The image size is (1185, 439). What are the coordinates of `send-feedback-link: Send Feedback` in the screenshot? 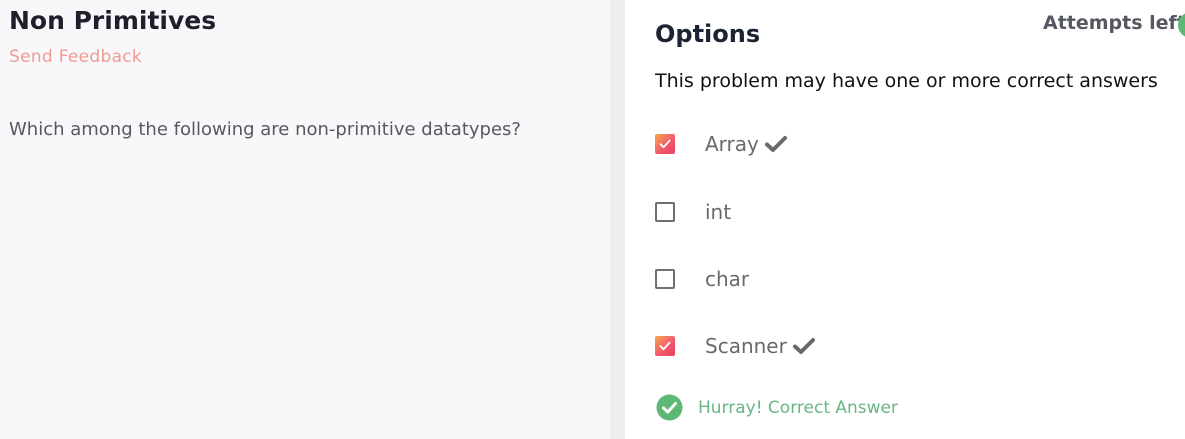 It's located at (75, 57).